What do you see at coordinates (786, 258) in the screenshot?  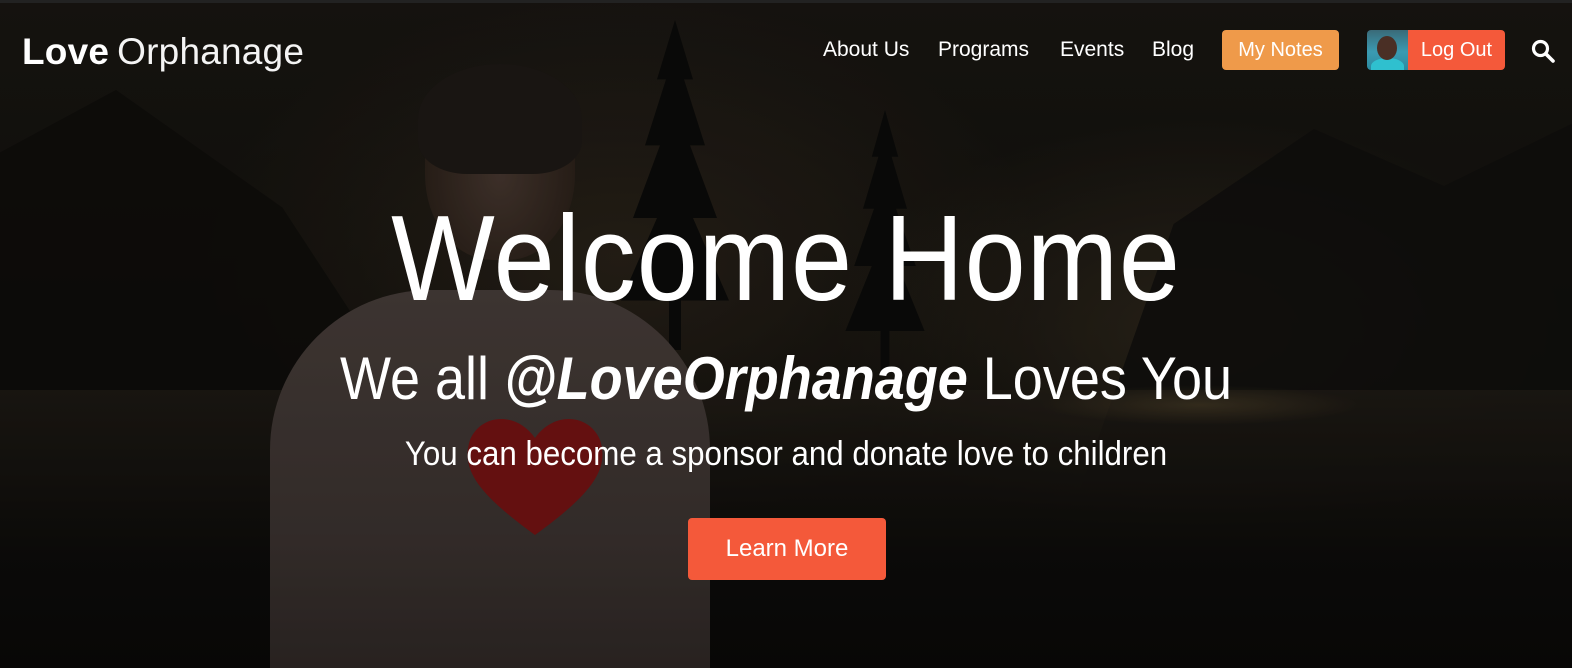 I see `hero-title: Welcome Home` at bounding box center [786, 258].